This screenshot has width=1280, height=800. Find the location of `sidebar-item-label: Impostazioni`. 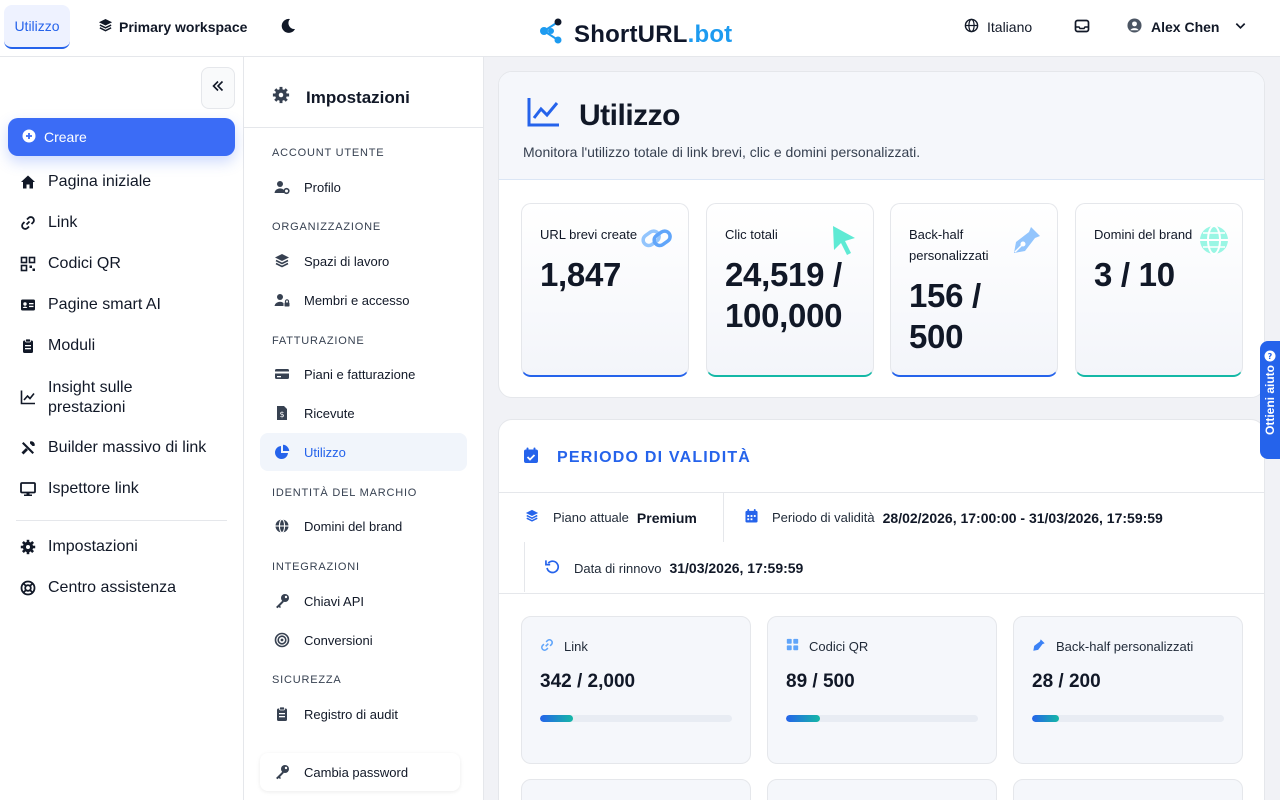

sidebar-item-label: Impostazioni is located at coordinates (93, 546).